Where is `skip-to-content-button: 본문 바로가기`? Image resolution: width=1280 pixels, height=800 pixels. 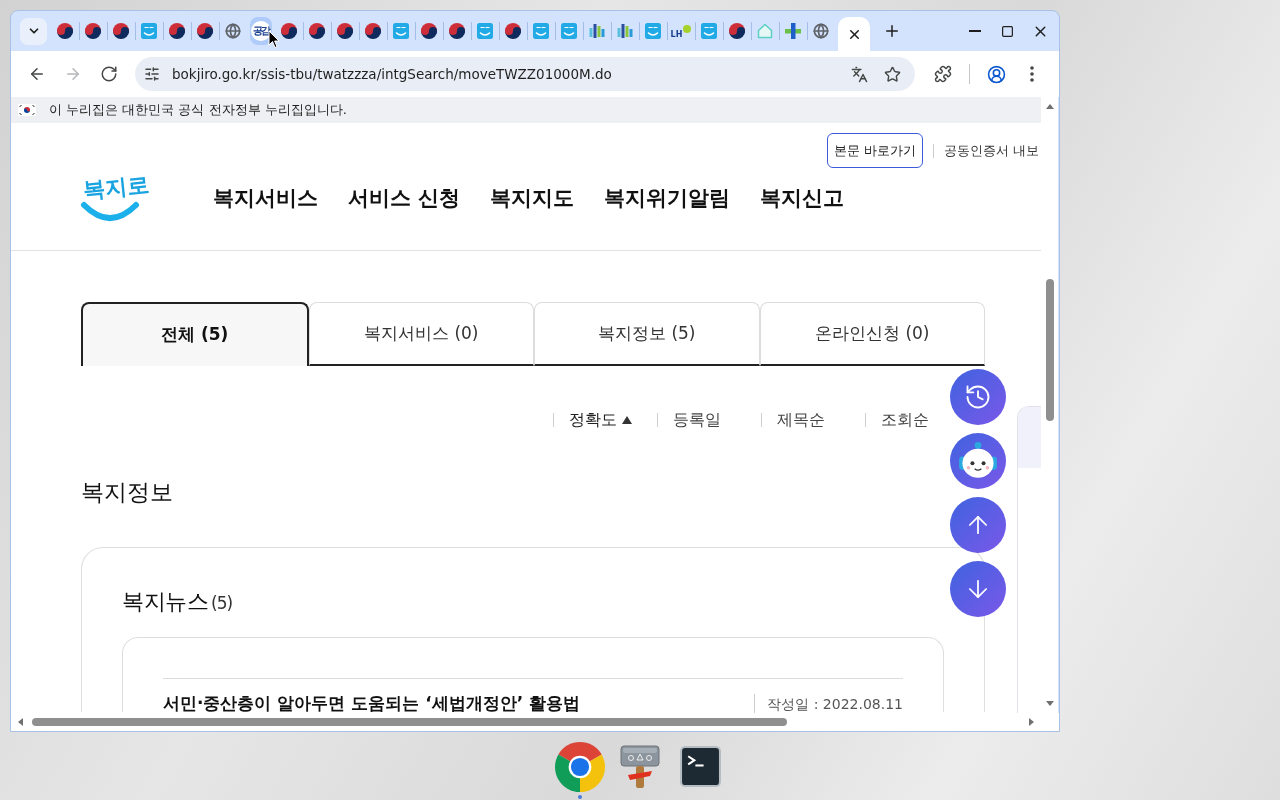
skip-to-content-button: 본문 바로가기 is located at coordinates (874, 150).